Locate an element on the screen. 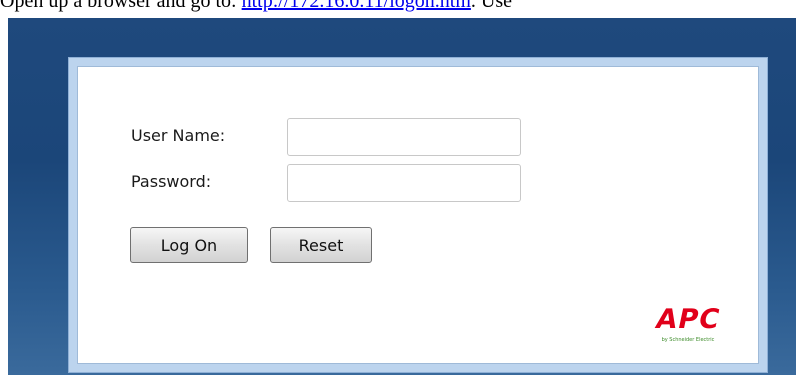 Image resolution: width=796 pixels, height=375 pixels. username-label: User Name: is located at coordinates (178, 135).